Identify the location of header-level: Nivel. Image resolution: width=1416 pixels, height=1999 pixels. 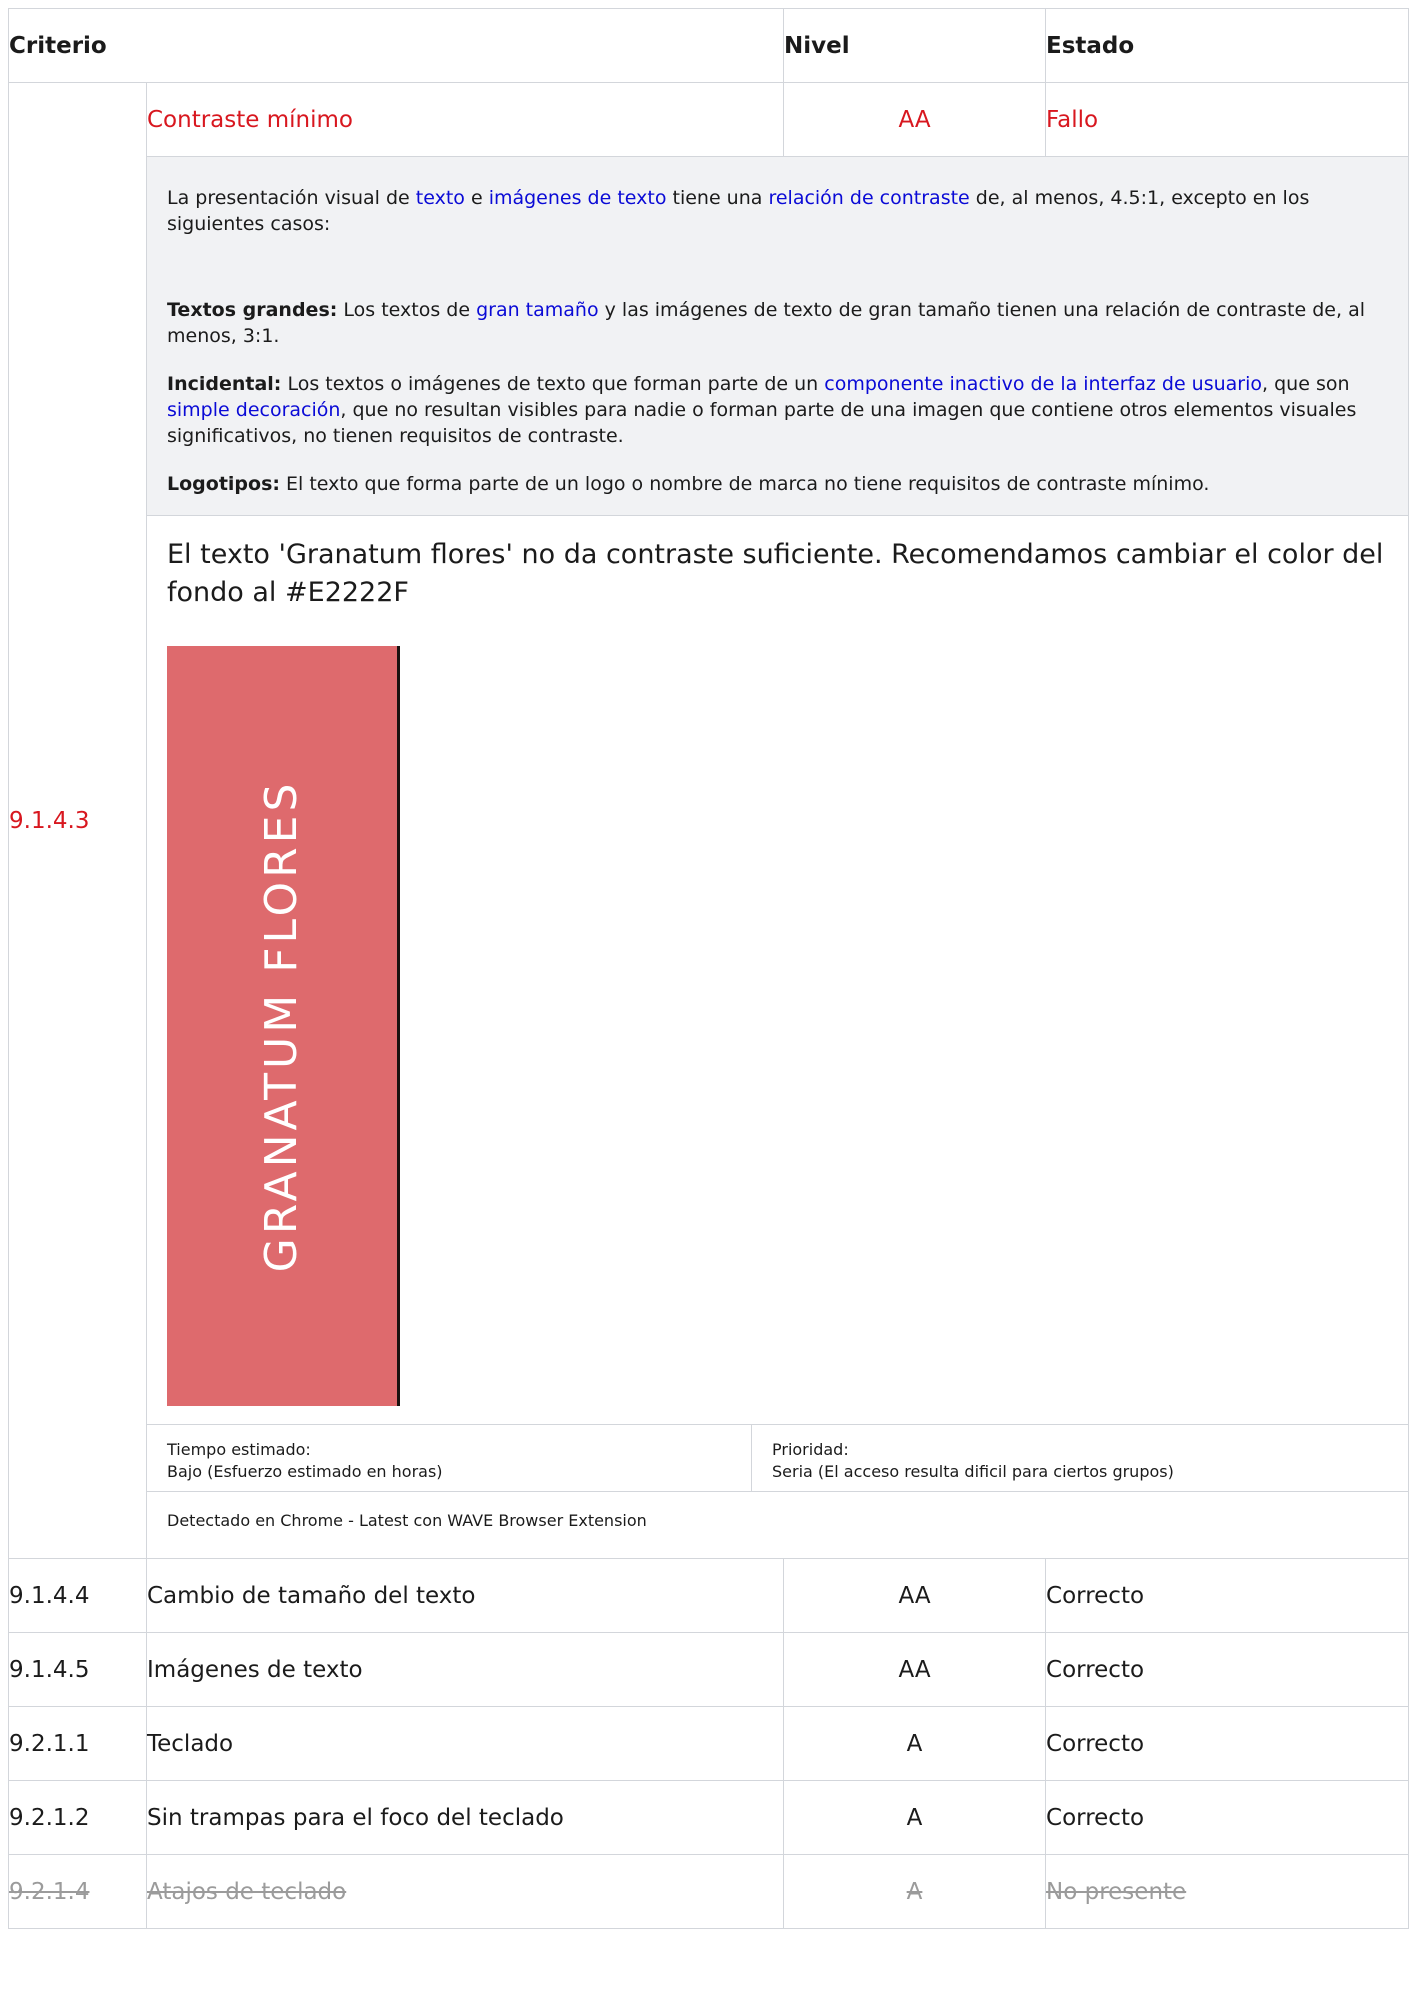
(915, 45).